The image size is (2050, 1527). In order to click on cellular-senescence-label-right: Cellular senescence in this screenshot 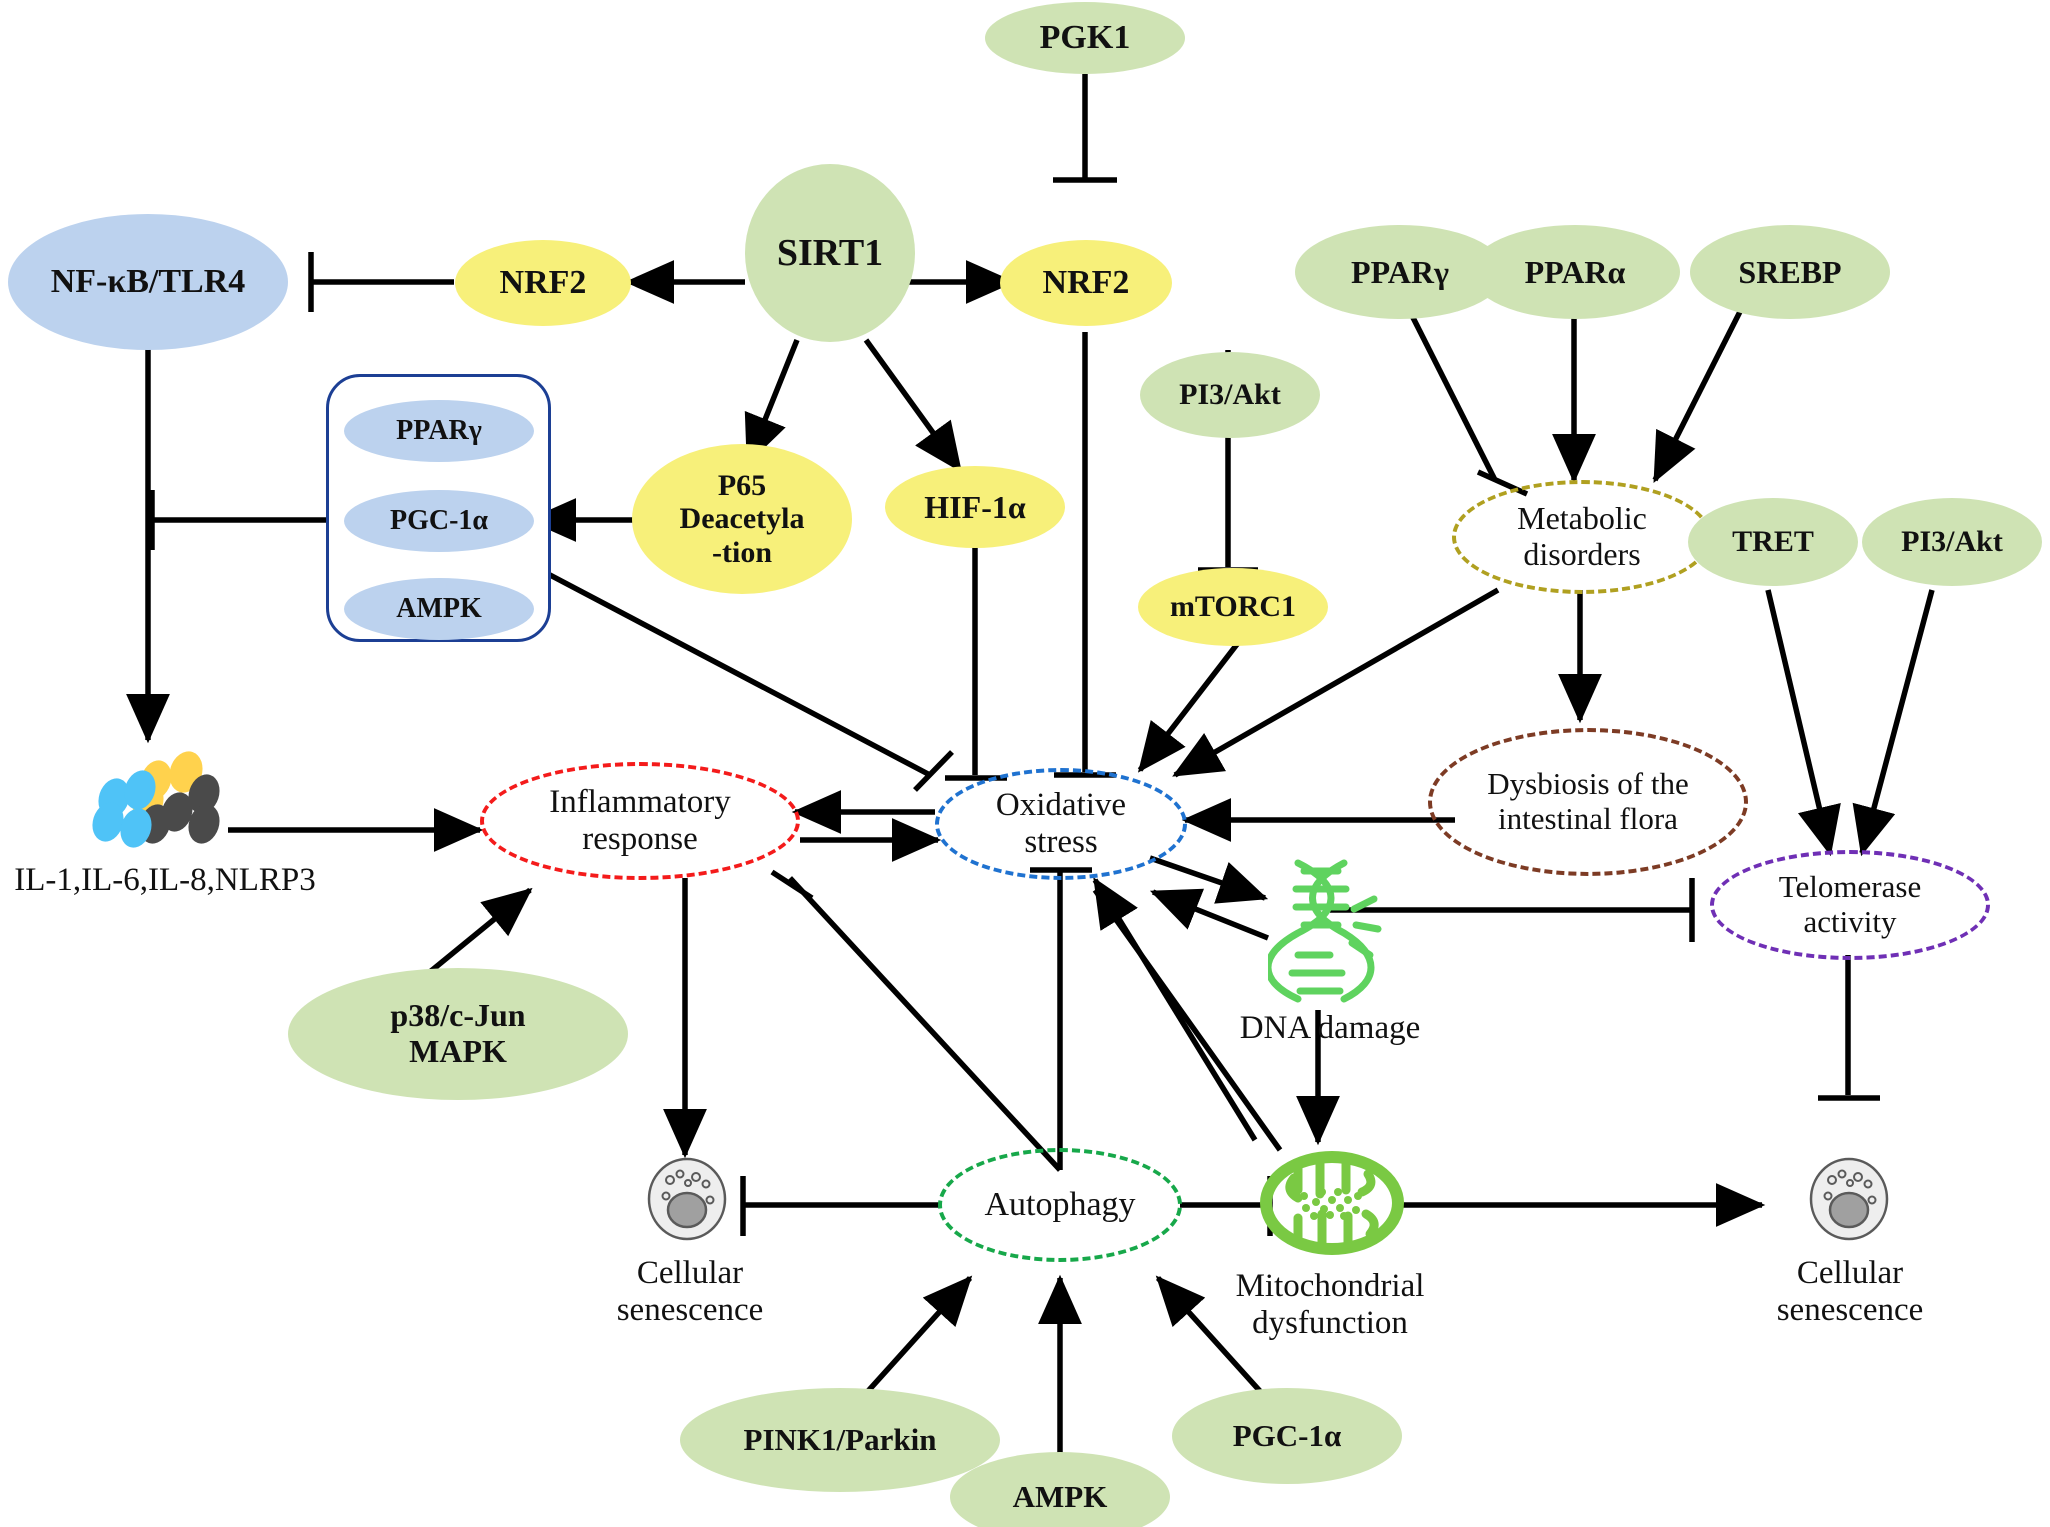, I will do `click(1850, 1292)`.